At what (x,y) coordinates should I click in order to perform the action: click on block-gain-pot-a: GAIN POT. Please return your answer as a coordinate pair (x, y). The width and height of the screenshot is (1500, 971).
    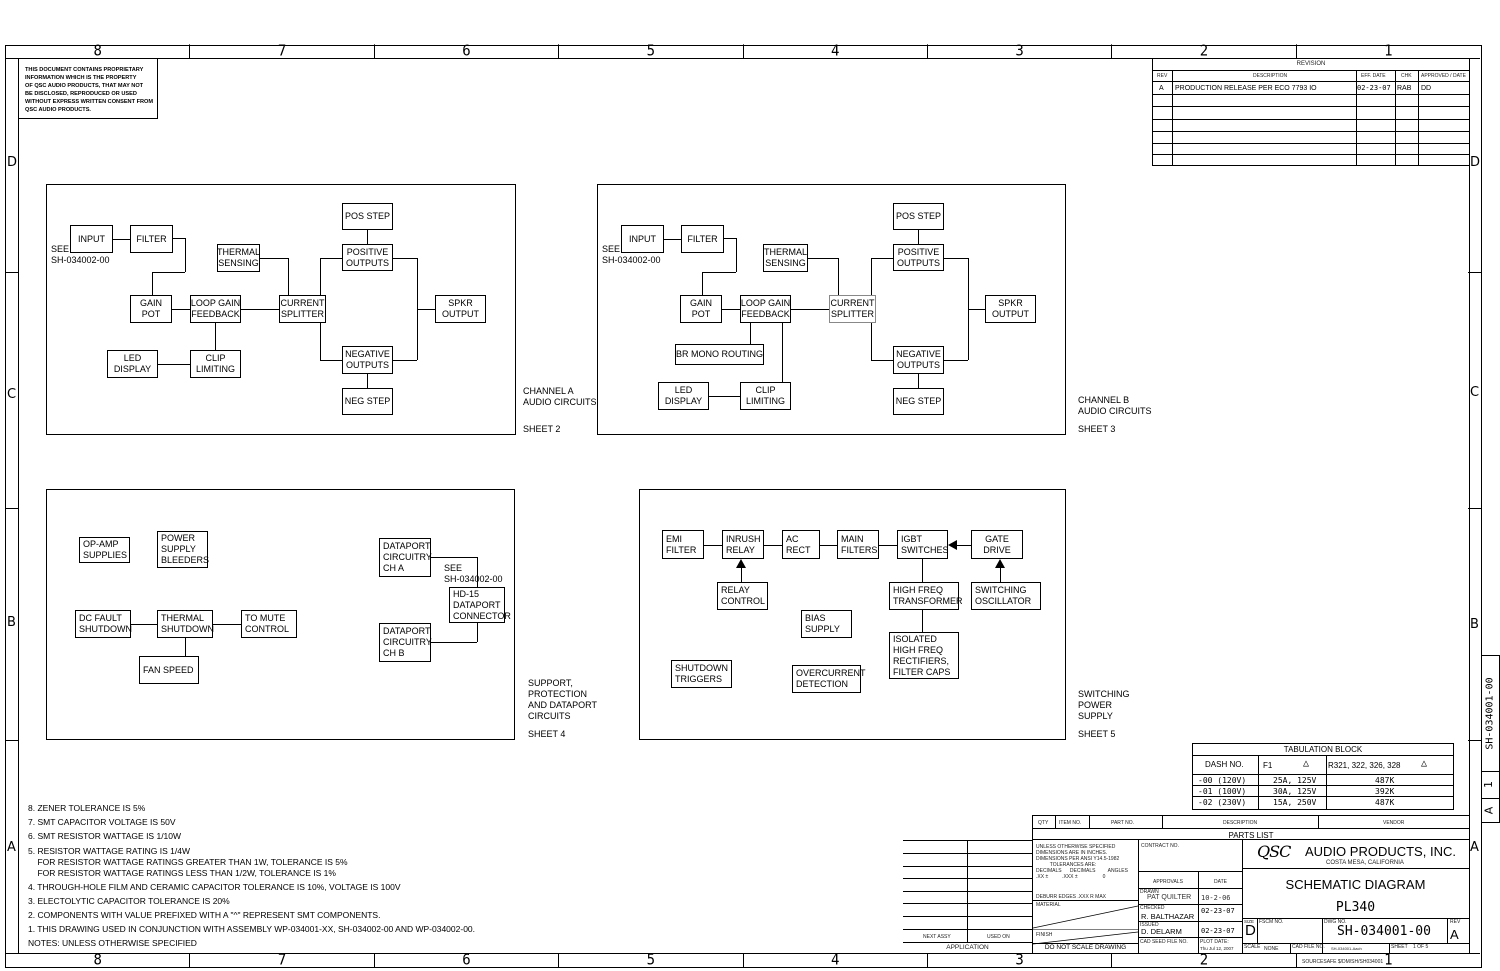
    Looking at the image, I should click on (151, 309).